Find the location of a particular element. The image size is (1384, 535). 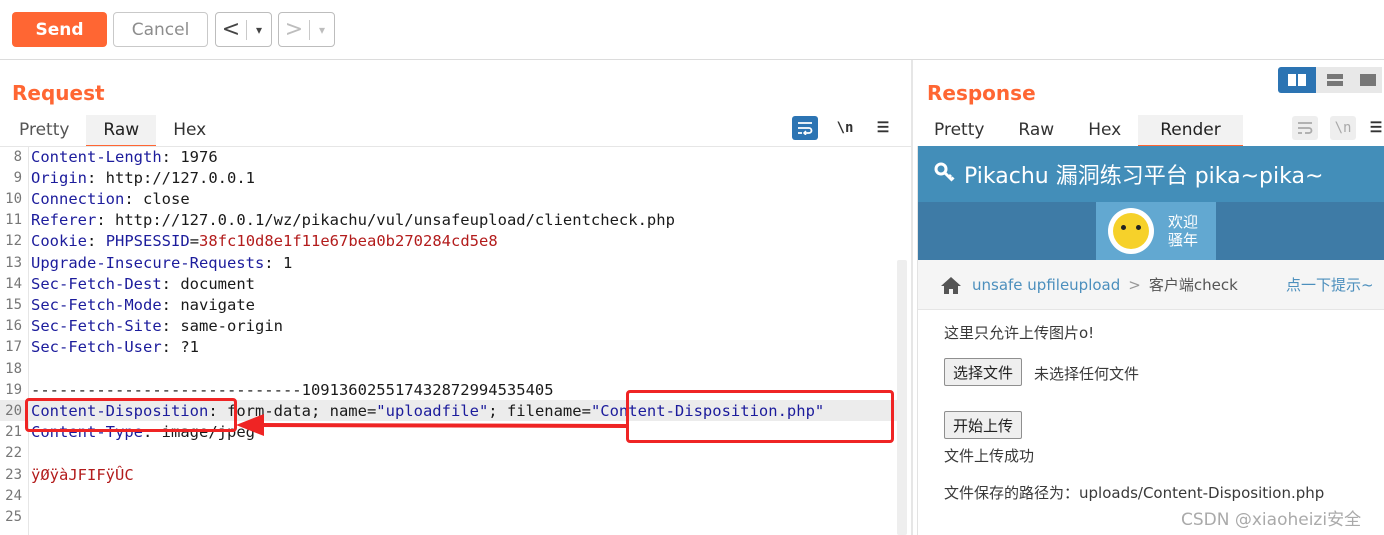

header-value: 1 is located at coordinates (283, 262).